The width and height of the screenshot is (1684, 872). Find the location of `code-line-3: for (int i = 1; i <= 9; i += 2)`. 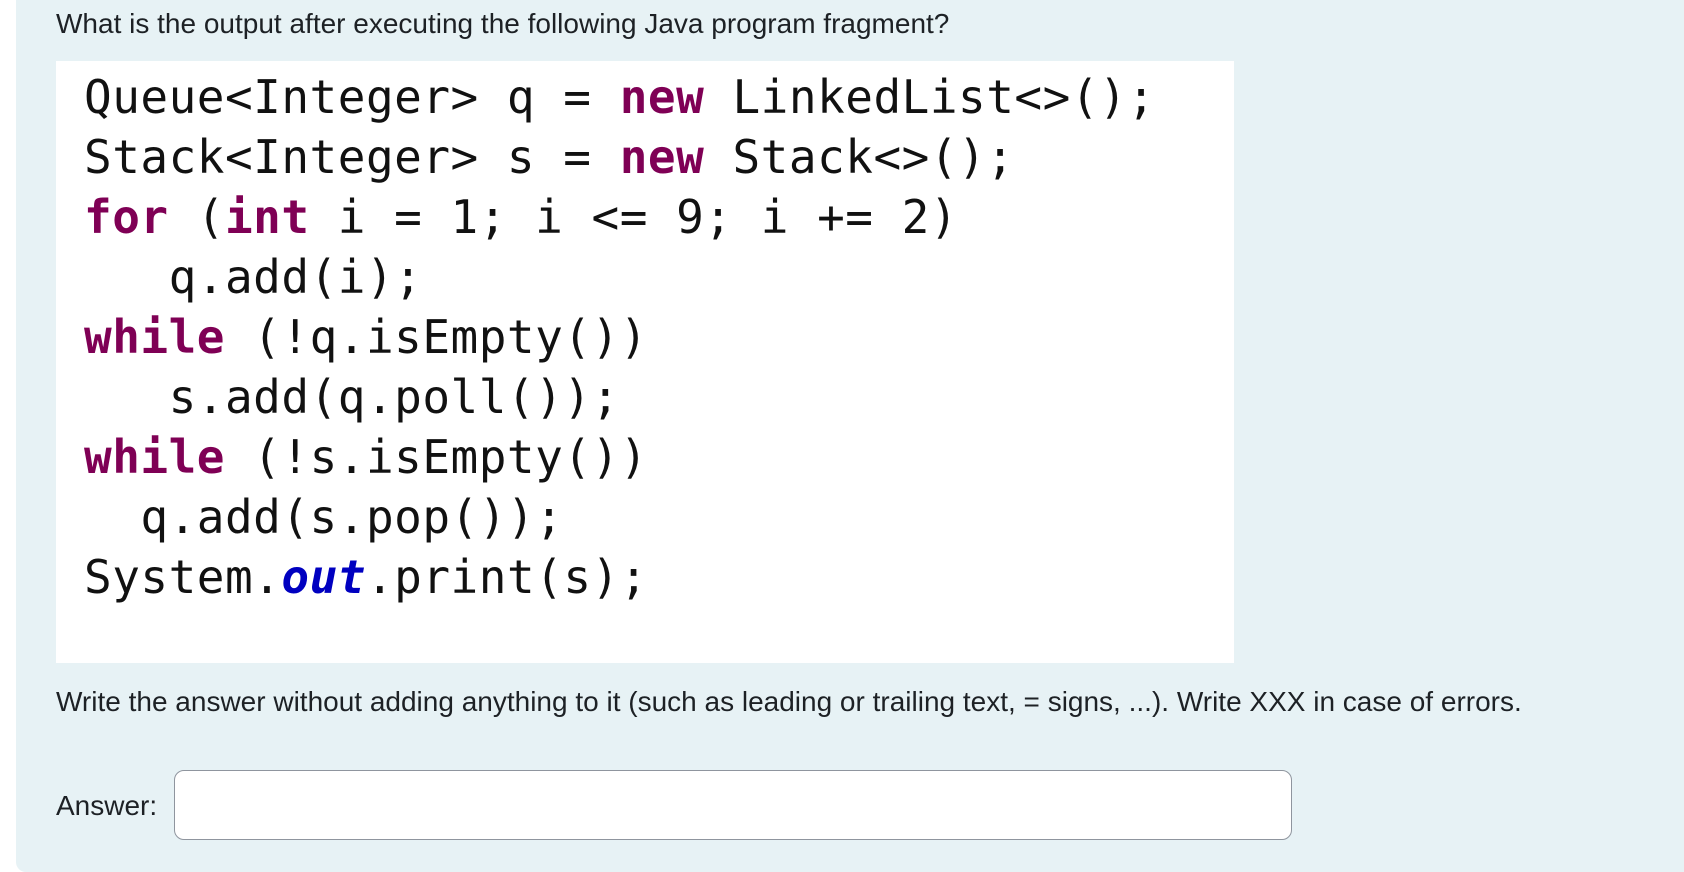

code-line-3: for (int i = 1; i <= 9; i += 2) is located at coordinates (521, 217).